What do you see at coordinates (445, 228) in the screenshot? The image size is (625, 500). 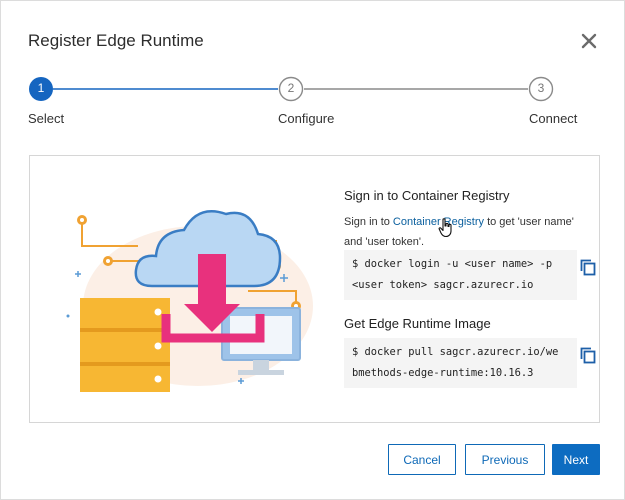 I see `hand-cursor-icon` at bounding box center [445, 228].